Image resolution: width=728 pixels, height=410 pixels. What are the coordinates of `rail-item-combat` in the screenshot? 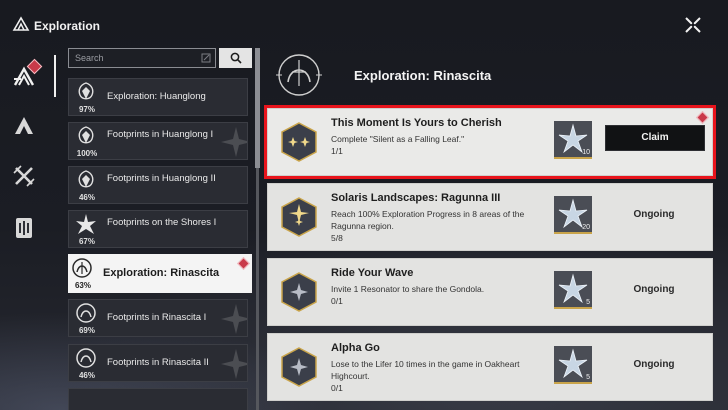 It's located at (24, 176).